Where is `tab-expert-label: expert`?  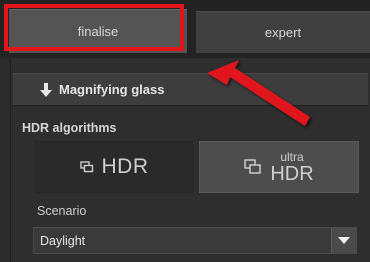
tab-expert-label: expert is located at coordinates (283, 32).